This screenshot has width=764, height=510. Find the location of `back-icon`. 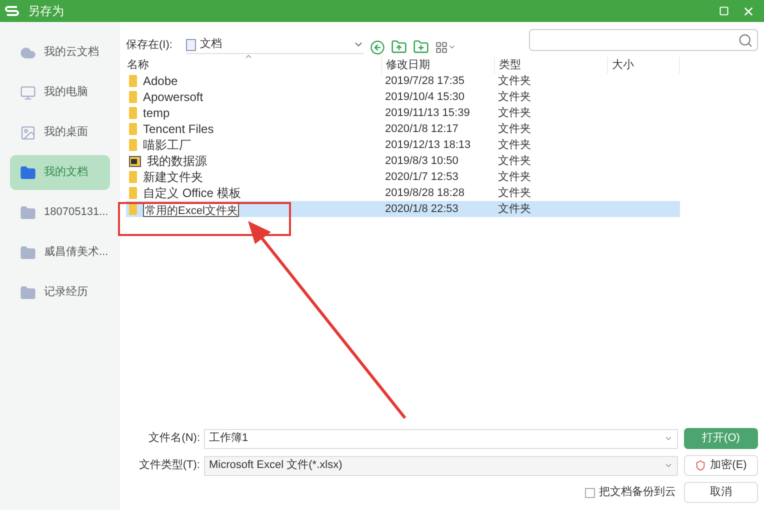

back-icon is located at coordinates (377, 47).